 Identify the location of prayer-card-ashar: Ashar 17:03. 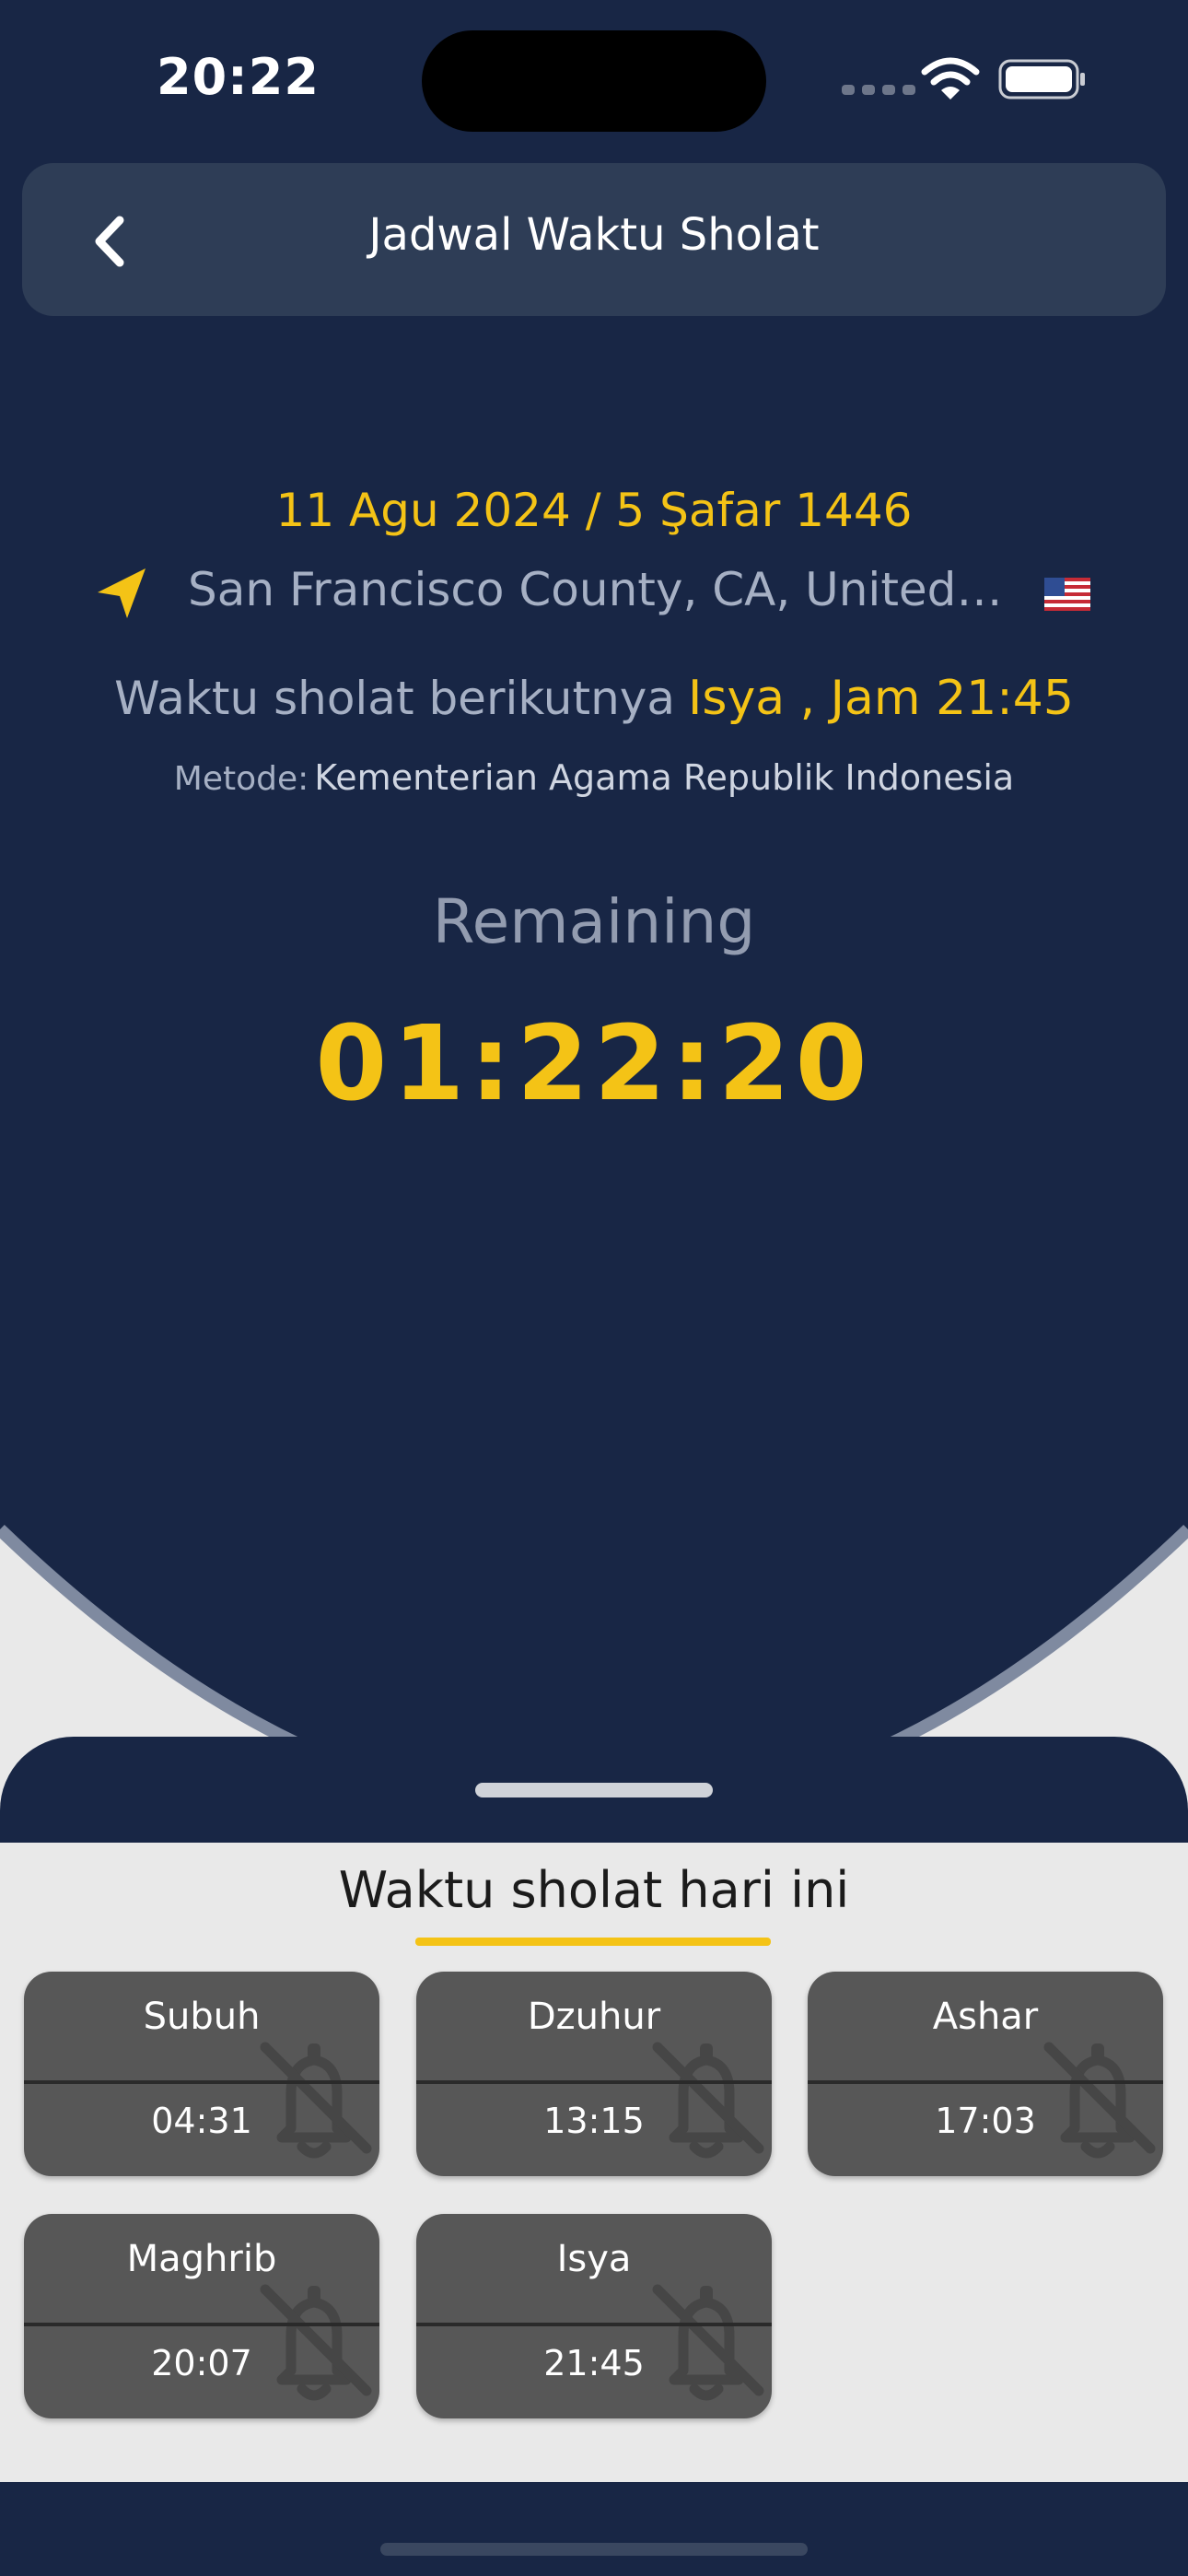
(985, 2074).